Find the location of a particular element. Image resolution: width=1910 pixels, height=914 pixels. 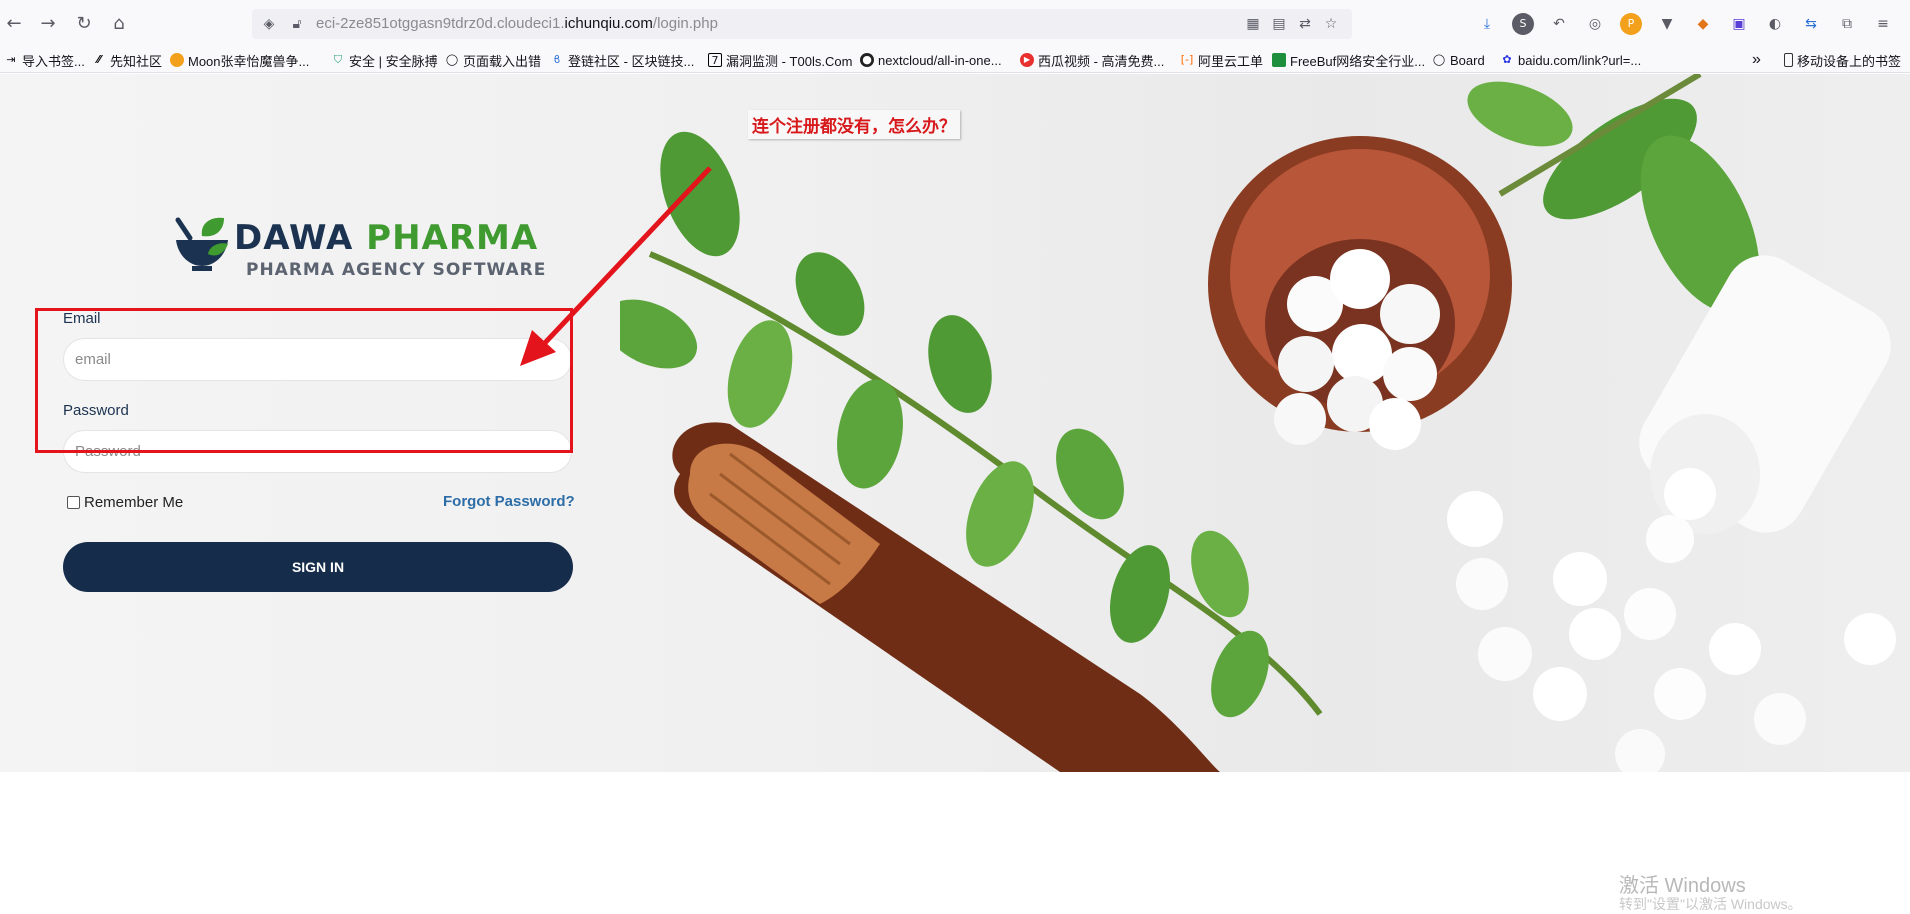

bookmark-item: [-] 阿里云工单 is located at coordinates (1221, 60).